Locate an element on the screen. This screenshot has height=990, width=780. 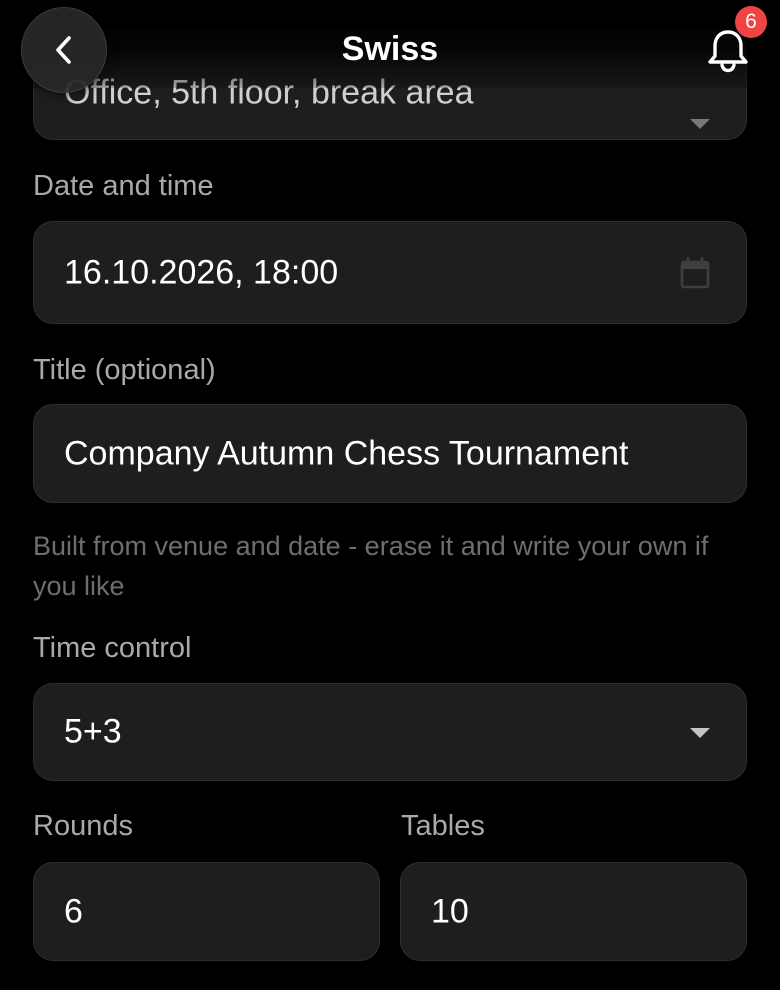
tables-input: 10 is located at coordinates (573, 911).